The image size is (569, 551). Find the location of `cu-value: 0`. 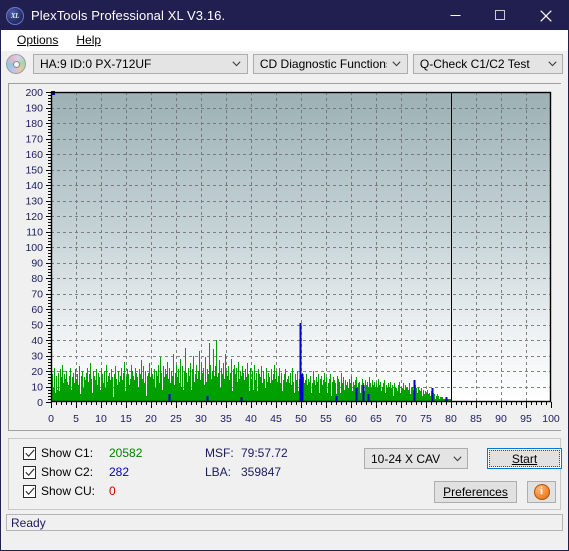

cu-value: 0 is located at coordinates (112, 491).